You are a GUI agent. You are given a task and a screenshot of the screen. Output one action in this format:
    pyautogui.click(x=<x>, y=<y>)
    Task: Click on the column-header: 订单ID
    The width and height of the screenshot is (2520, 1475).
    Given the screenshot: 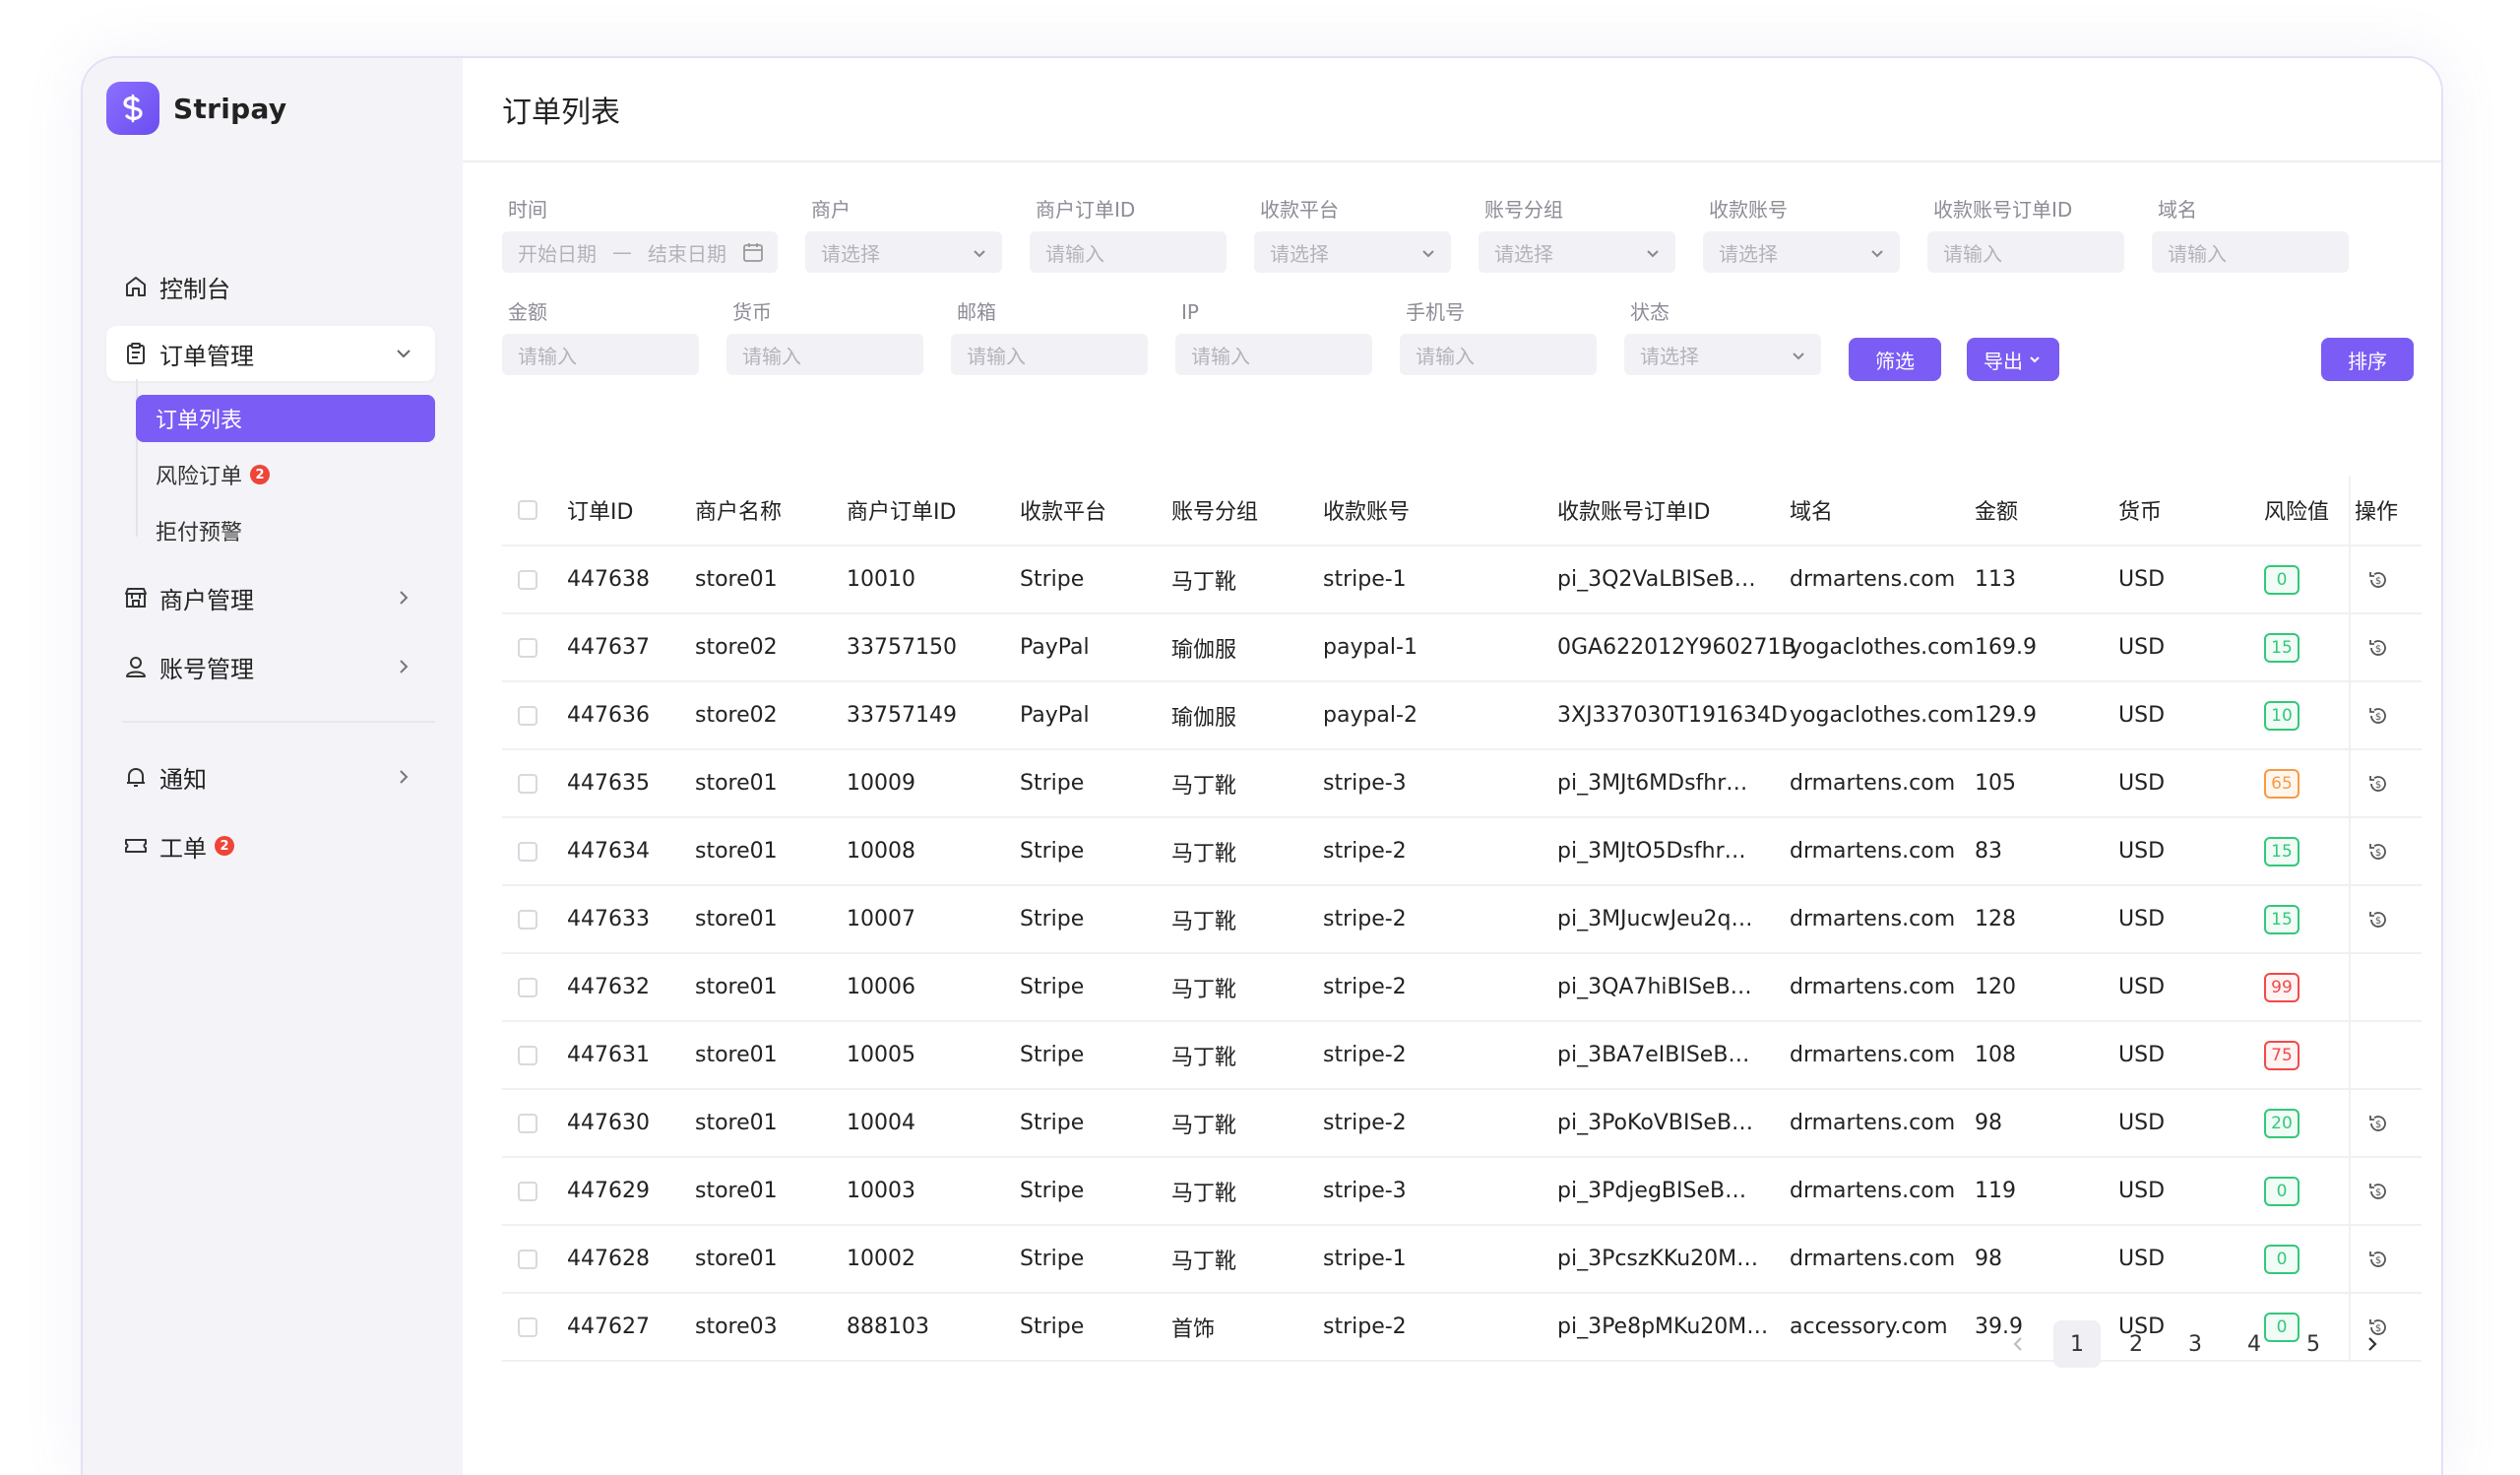 What is the action you would take?
    pyautogui.click(x=600, y=511)
    